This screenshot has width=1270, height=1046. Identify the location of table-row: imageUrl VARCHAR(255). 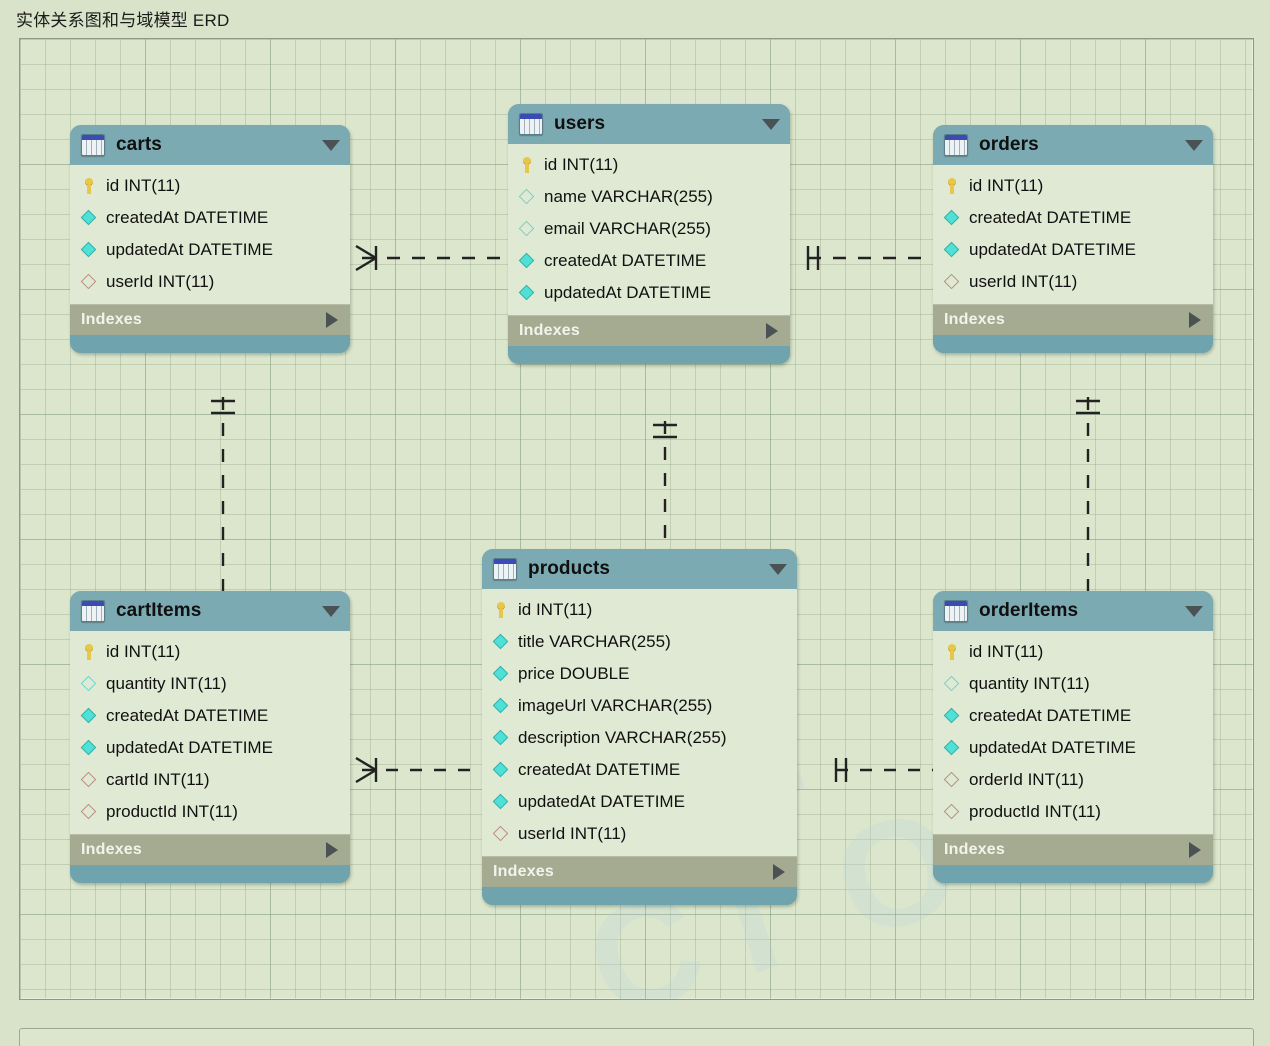
(639, 706).